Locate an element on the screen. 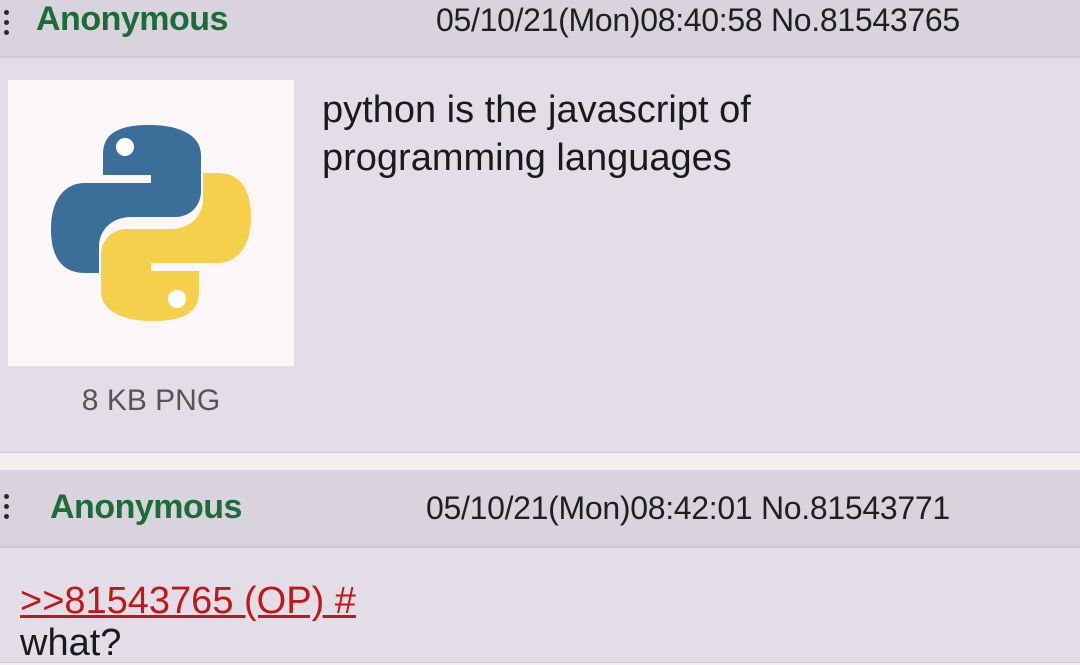 This screenshot has height=665, width=1080. post-meta: 05/10/21(Mon)08:42:01 No.81543771 is located at coordinates (688, 508).